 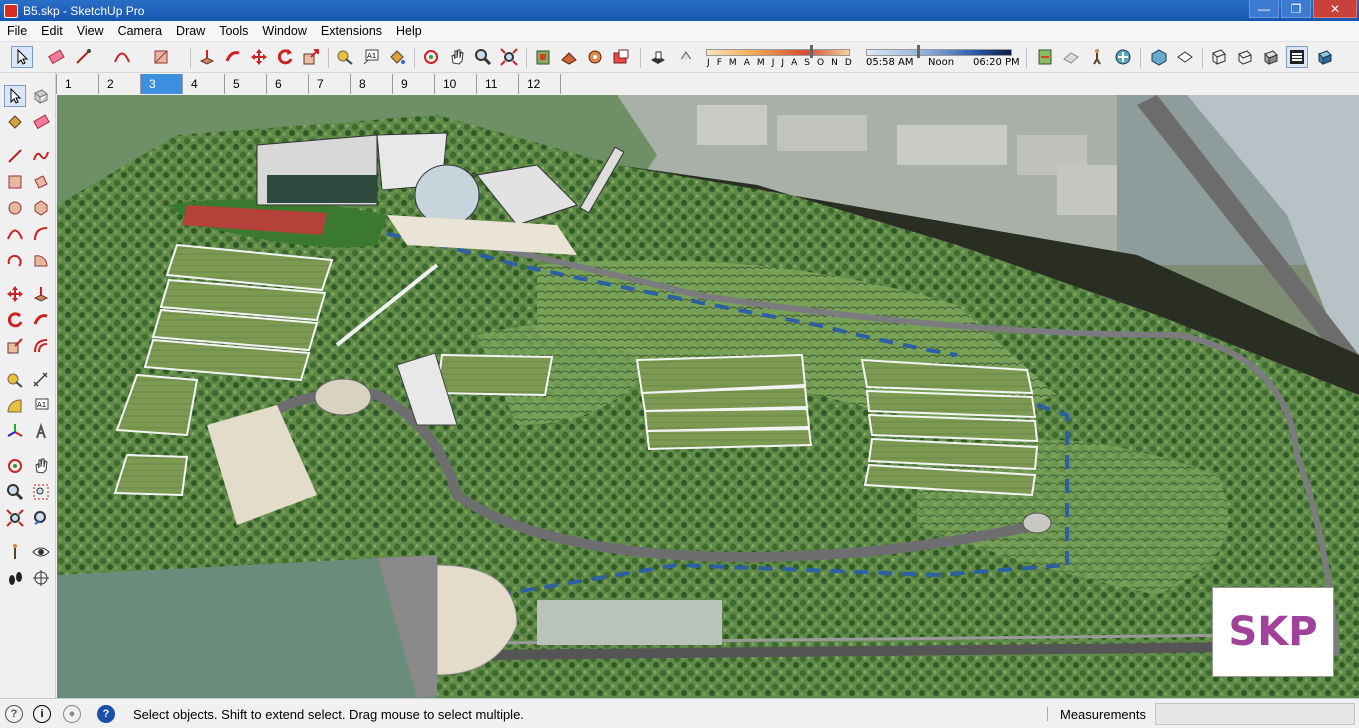 What do you see at coordinates (41, 578) in the screenshot?
I see `section-plane-icon-left` at bounding box center [41, 578].